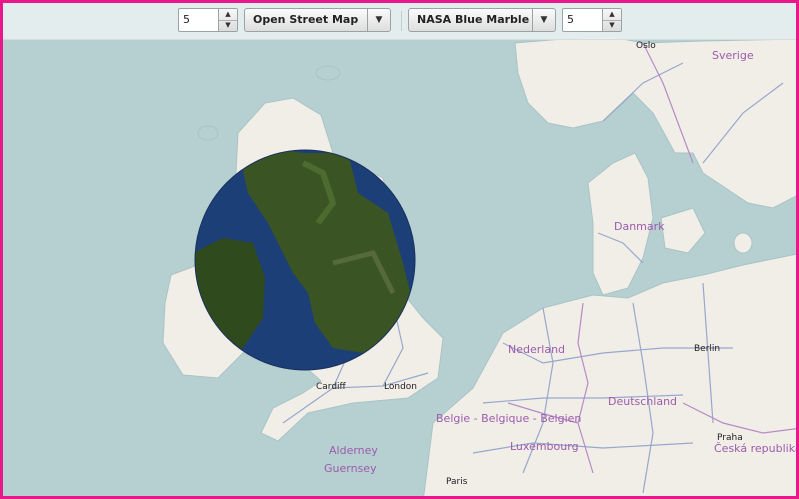 This screenshot has width=799, height=499. I want to click on island-label-alderney: Alderney, so click(353, 450).